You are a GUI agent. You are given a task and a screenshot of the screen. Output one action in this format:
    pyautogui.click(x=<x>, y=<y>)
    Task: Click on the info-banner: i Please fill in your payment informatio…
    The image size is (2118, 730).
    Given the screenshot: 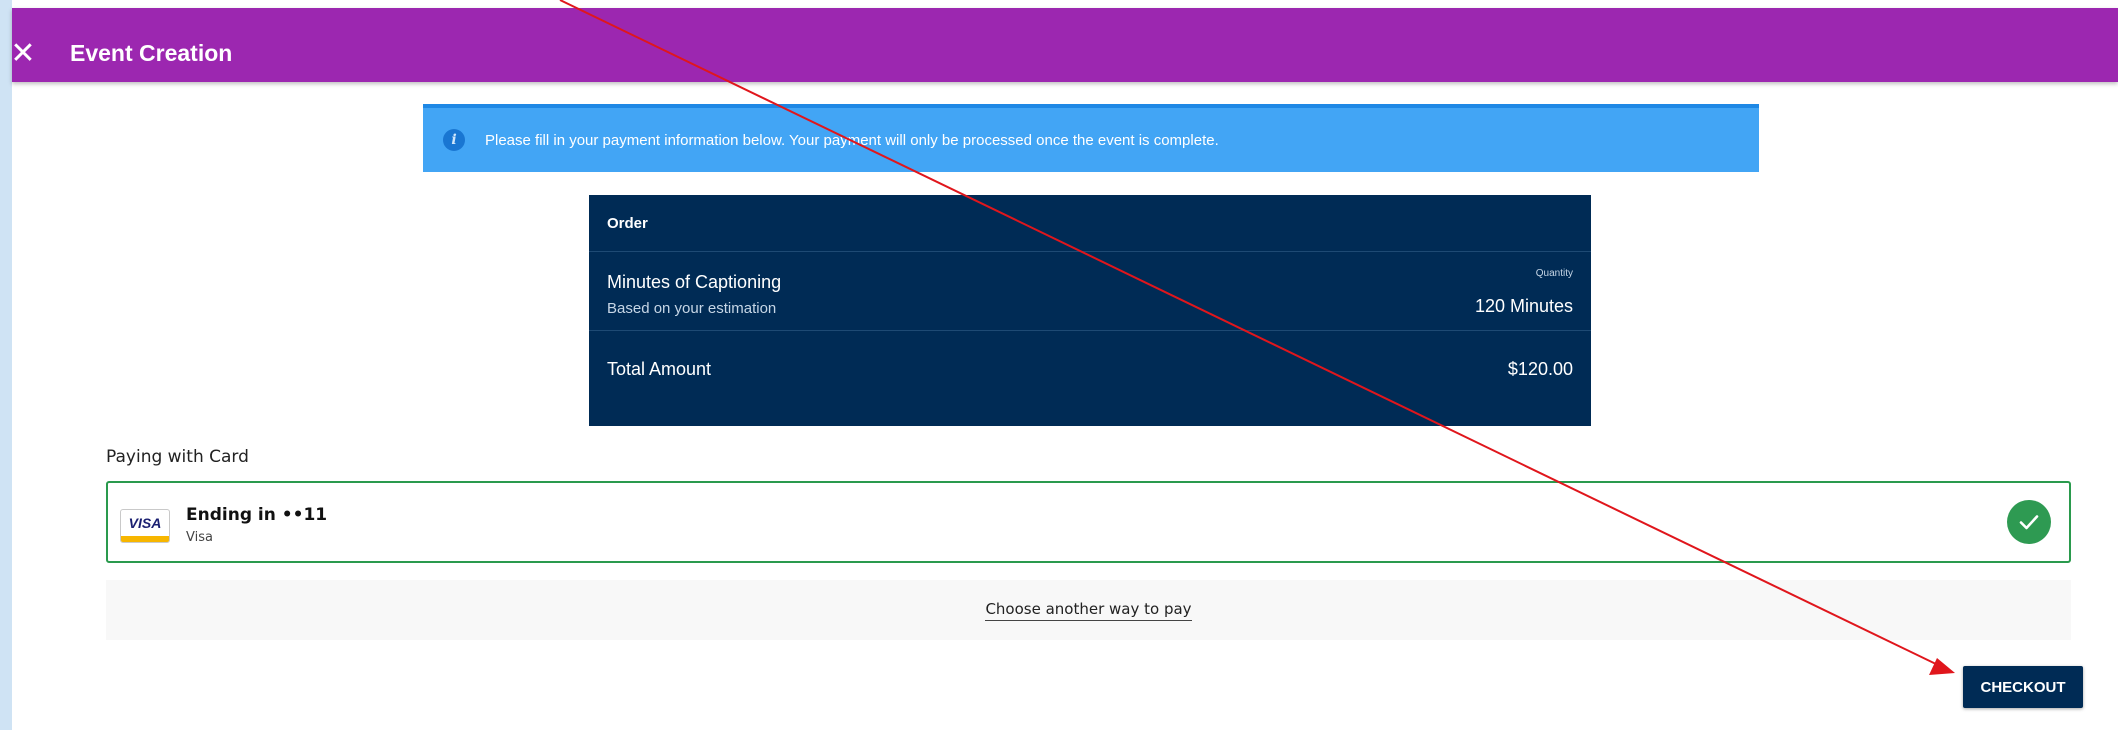 What is the action you would take?
    pyautogui.click(x=1091, y=138)
    